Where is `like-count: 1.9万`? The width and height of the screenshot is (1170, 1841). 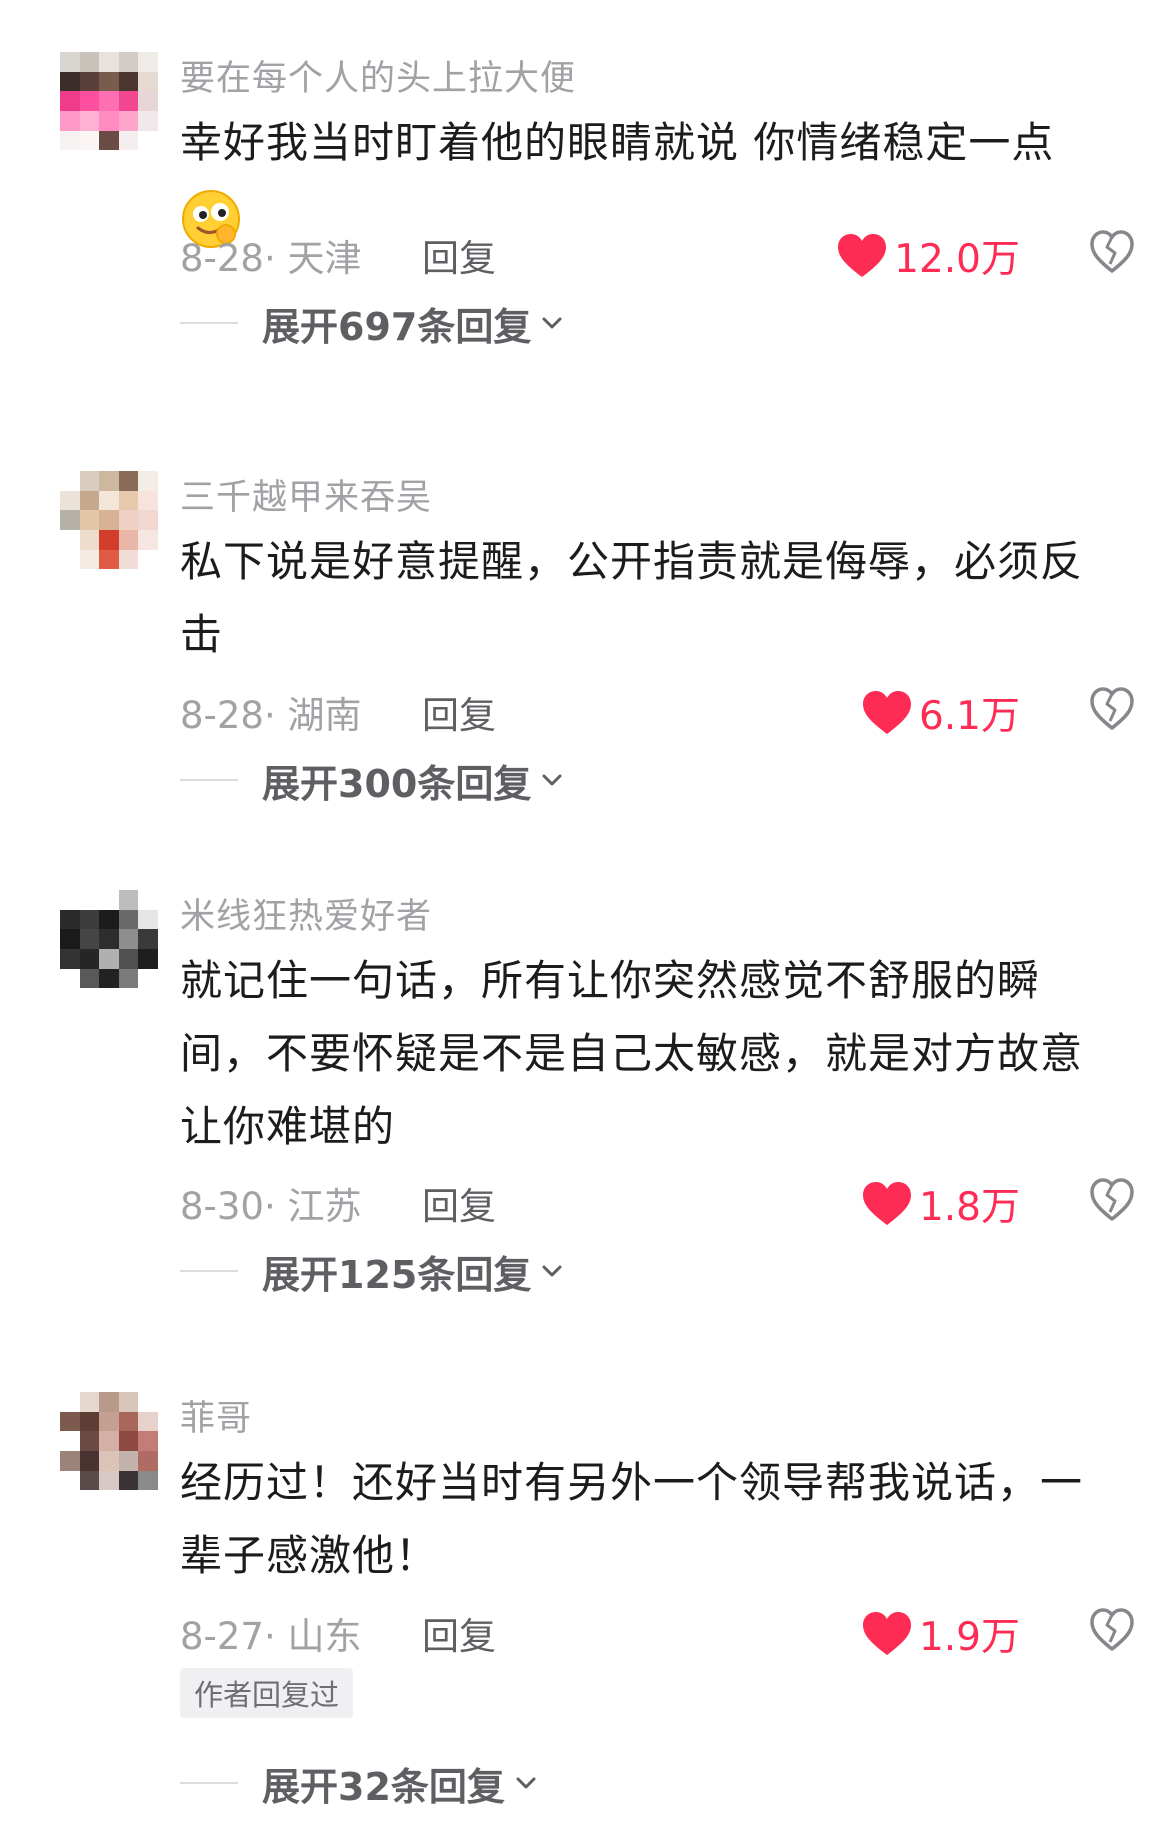 like-count: 1.9万 is located at coordinates (969, 1637).